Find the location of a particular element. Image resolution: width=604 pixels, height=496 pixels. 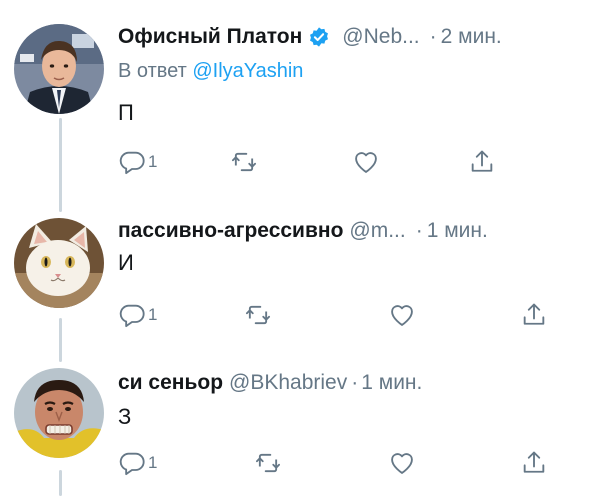

reply-context: В ответ @IlyaYashin is located at coordinates (210, 71).